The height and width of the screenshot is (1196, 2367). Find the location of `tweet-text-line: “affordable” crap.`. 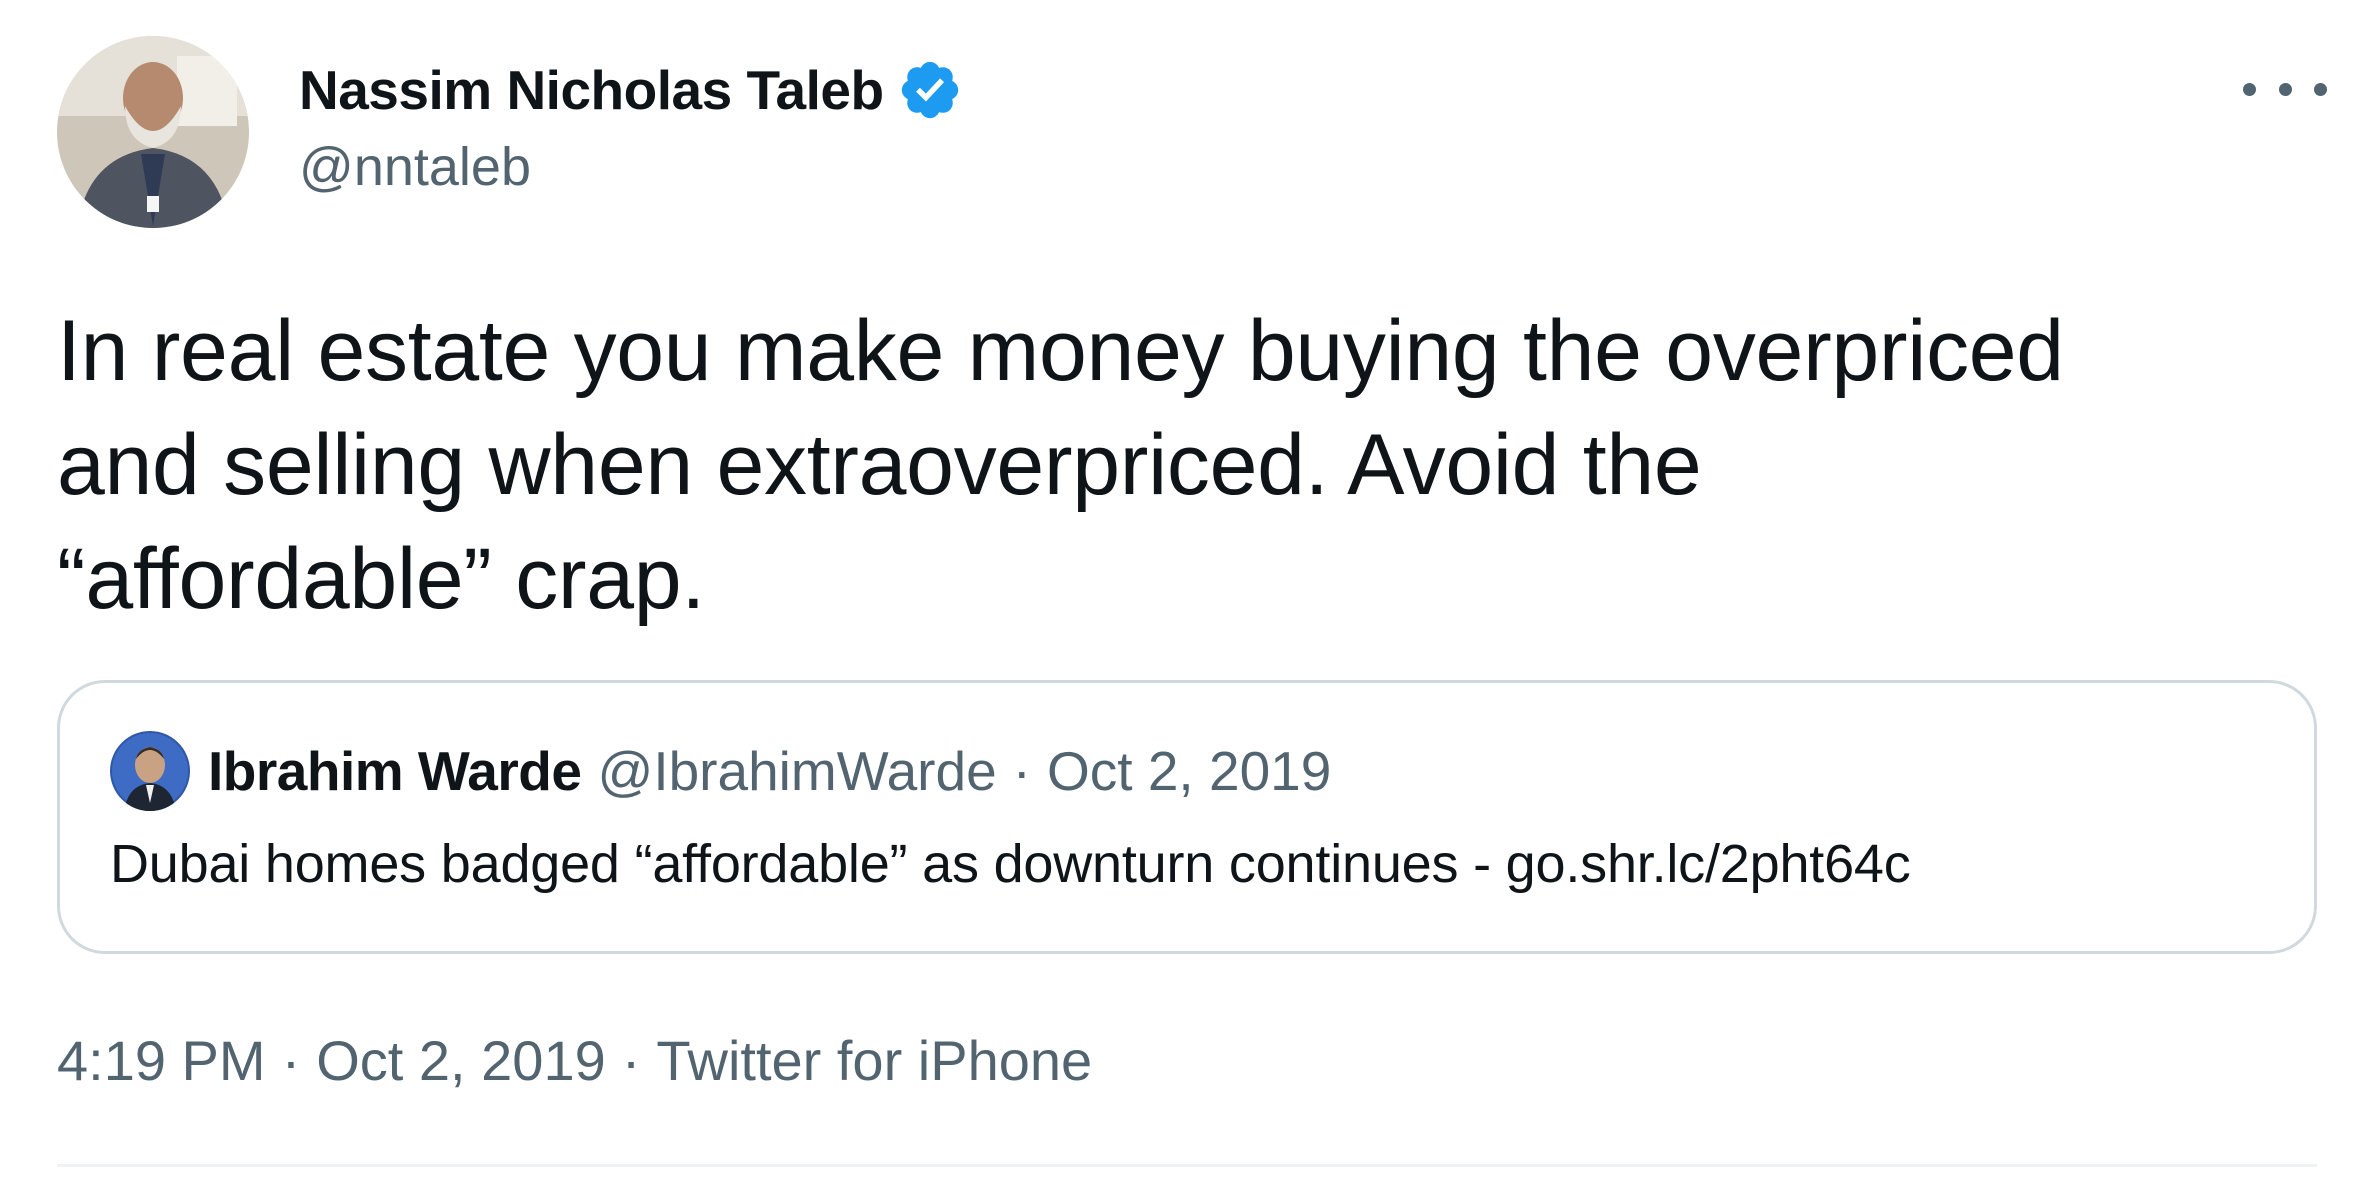

tweet-text-line: “affordable” crap. is located at coordinates (381, 579).